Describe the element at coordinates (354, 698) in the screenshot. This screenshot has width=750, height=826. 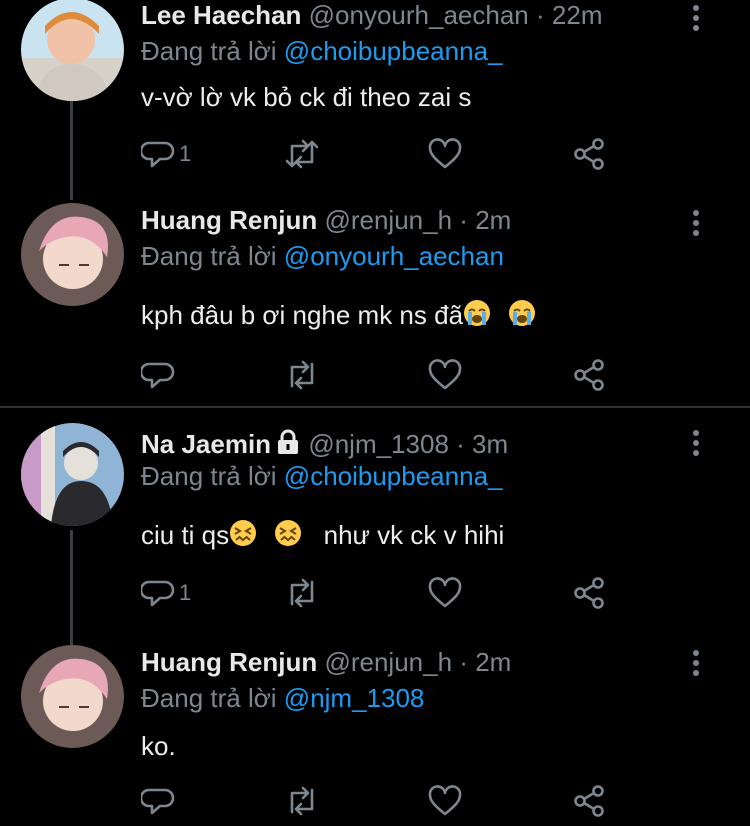
I see `mention-link: @njm_1308` at that location.